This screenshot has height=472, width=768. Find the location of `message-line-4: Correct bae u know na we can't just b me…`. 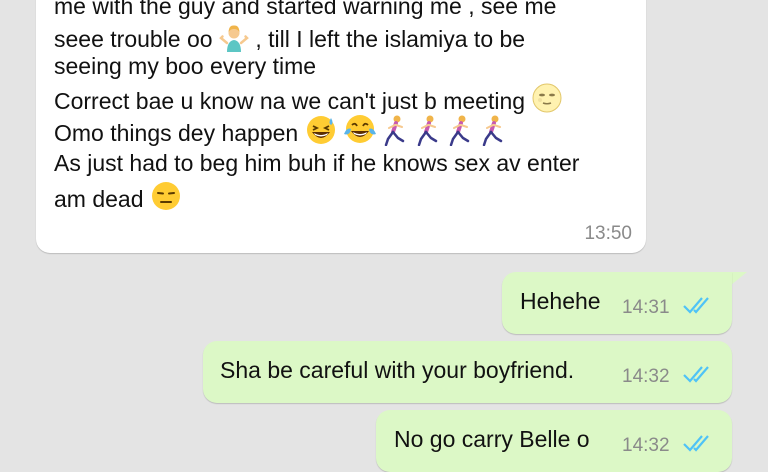

message-line-4: Correct bae u know na we can't just b me… is located at coordinates (350, 99).